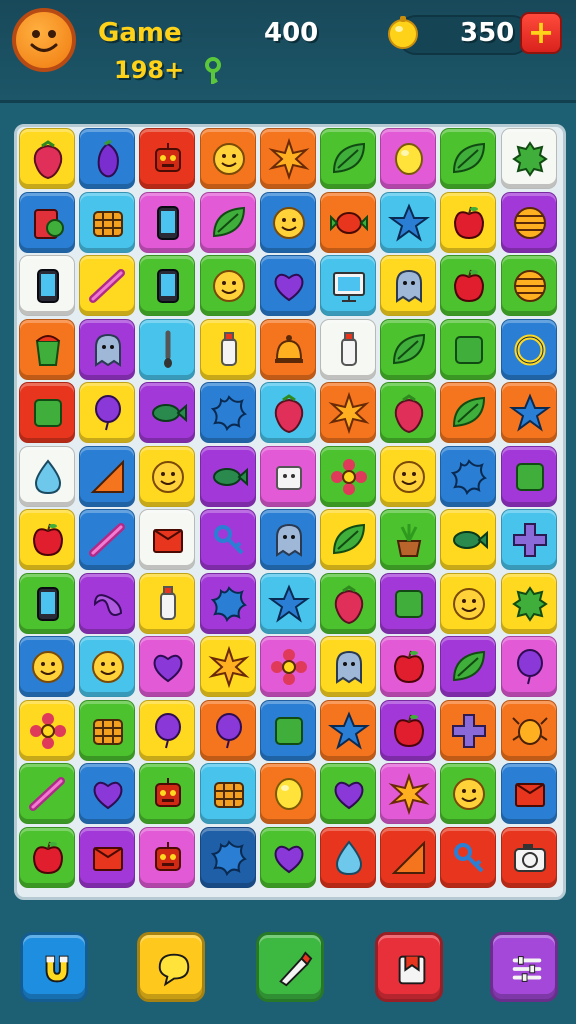 The height and width of the screenshot is (1024, 576). What do you see at coordinates (541, 33) in the screenshot?
I see `add-coins-button: +` at bounding box center [541, 33].